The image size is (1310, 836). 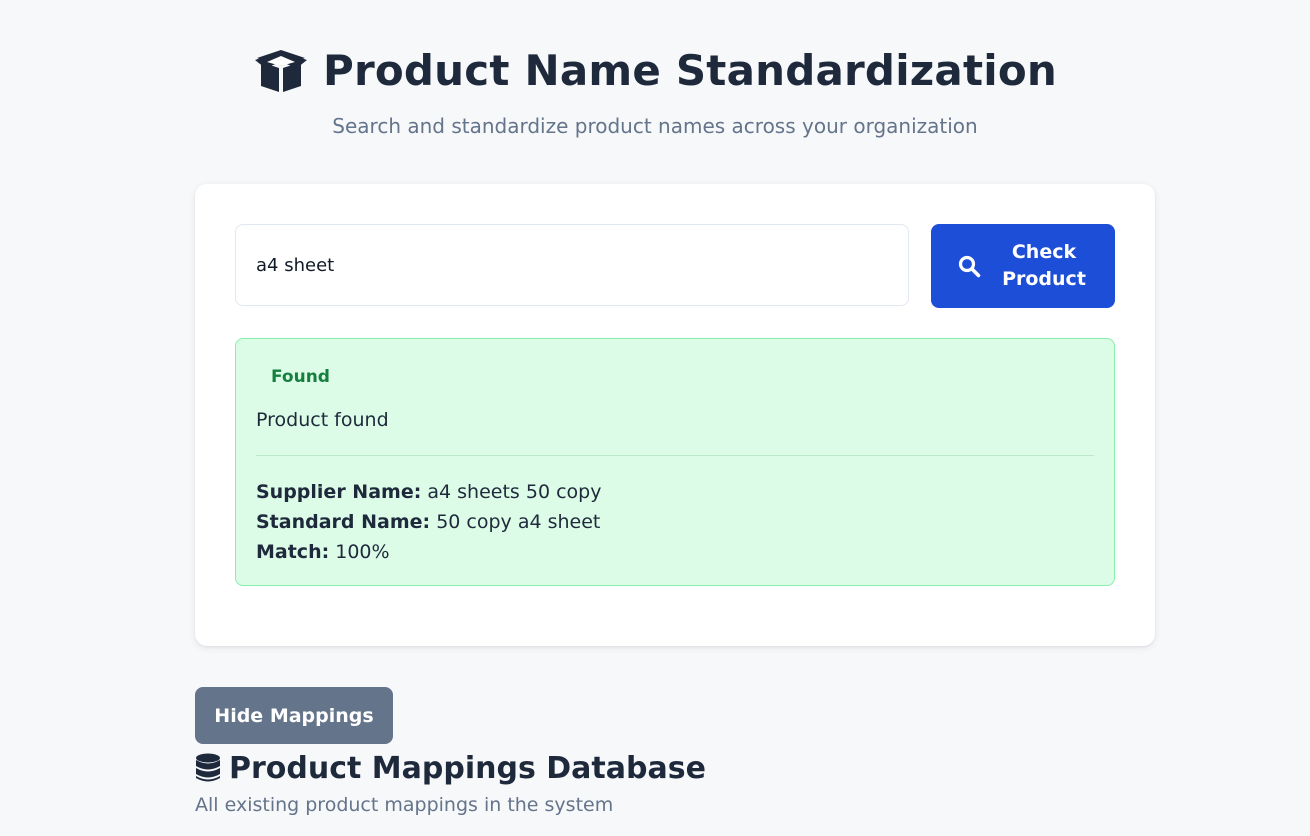 I want to click on box-open-icon, so click(x=281, y=70).